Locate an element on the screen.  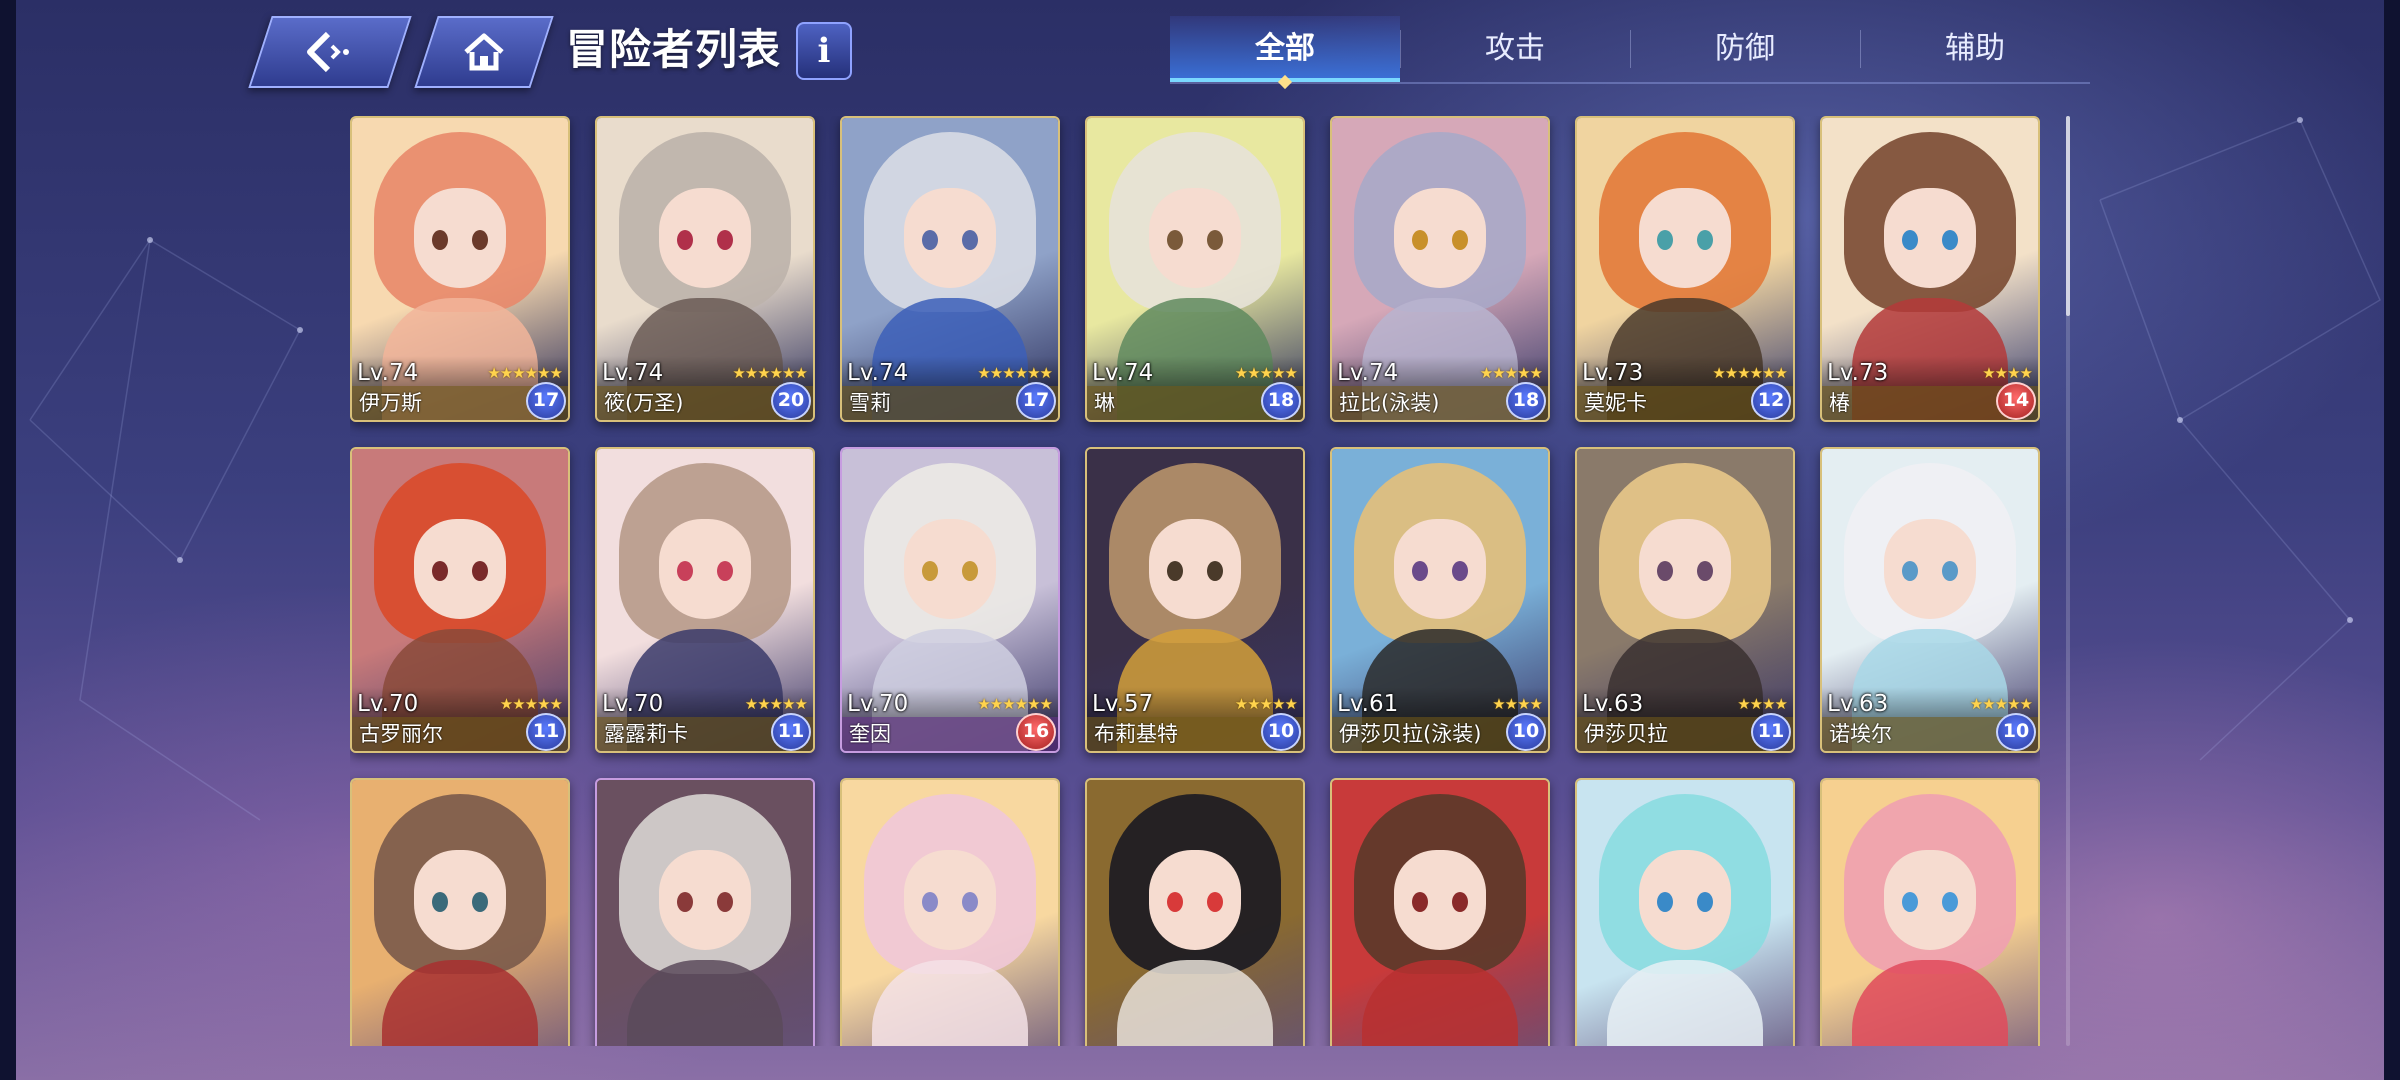
name-bar: 琳 18 is located at coordinates (1195, 401).